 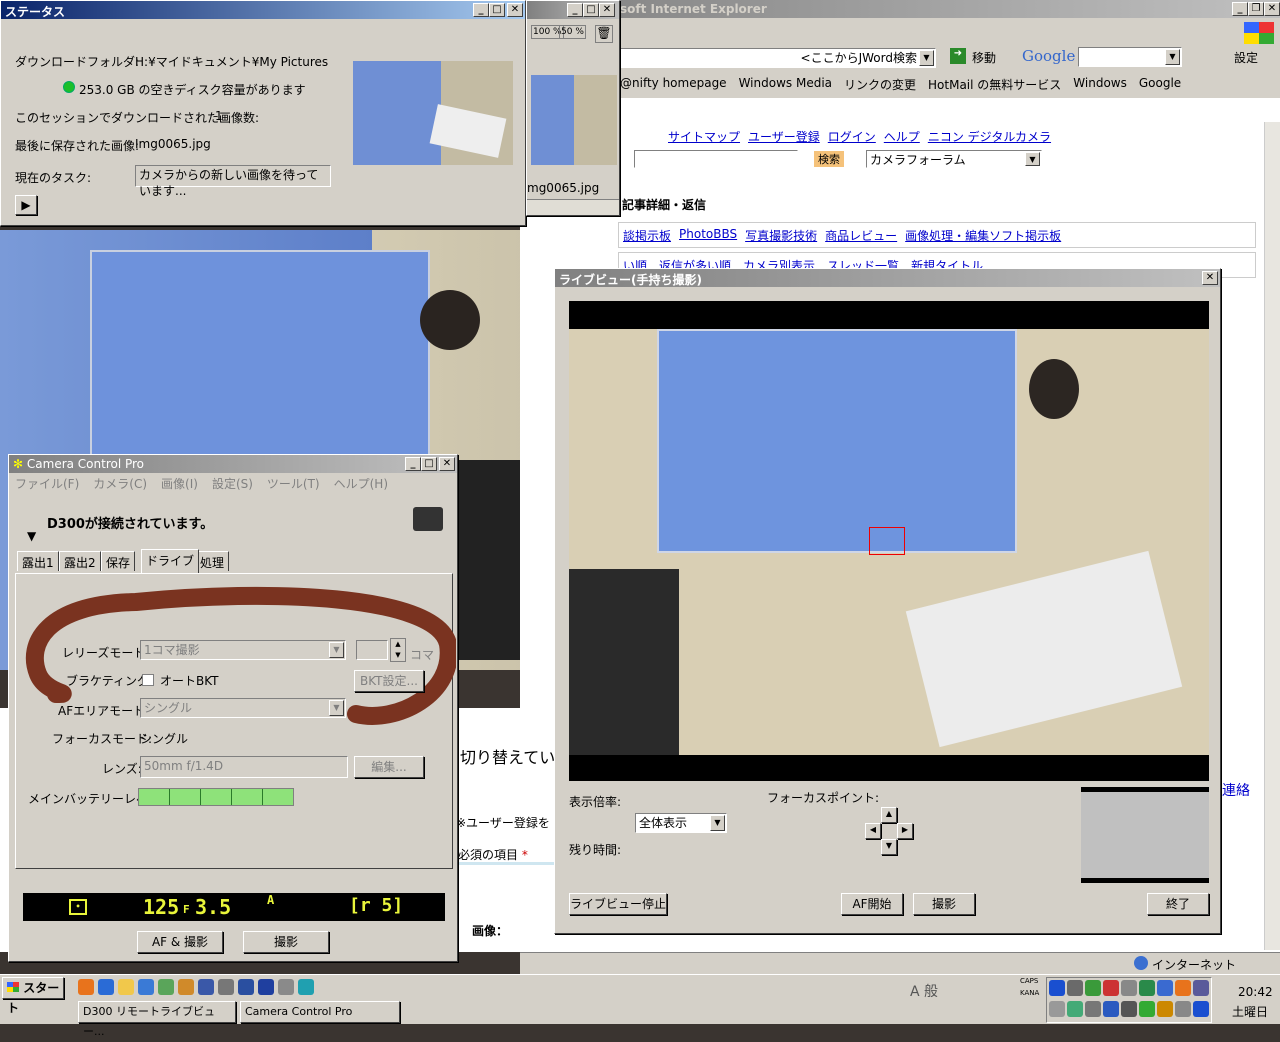 I want to click on board-link: 写真撮影技術, so click(x=781, y=235).